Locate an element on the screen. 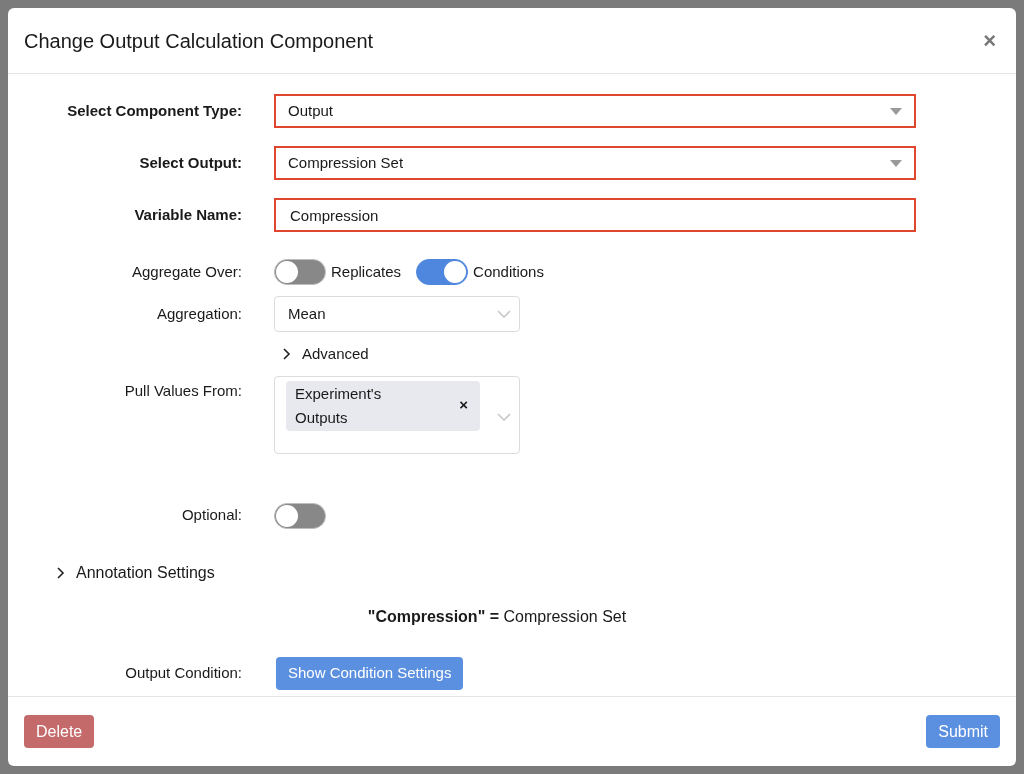  select-field: Output is located at coordinates (595, 111).